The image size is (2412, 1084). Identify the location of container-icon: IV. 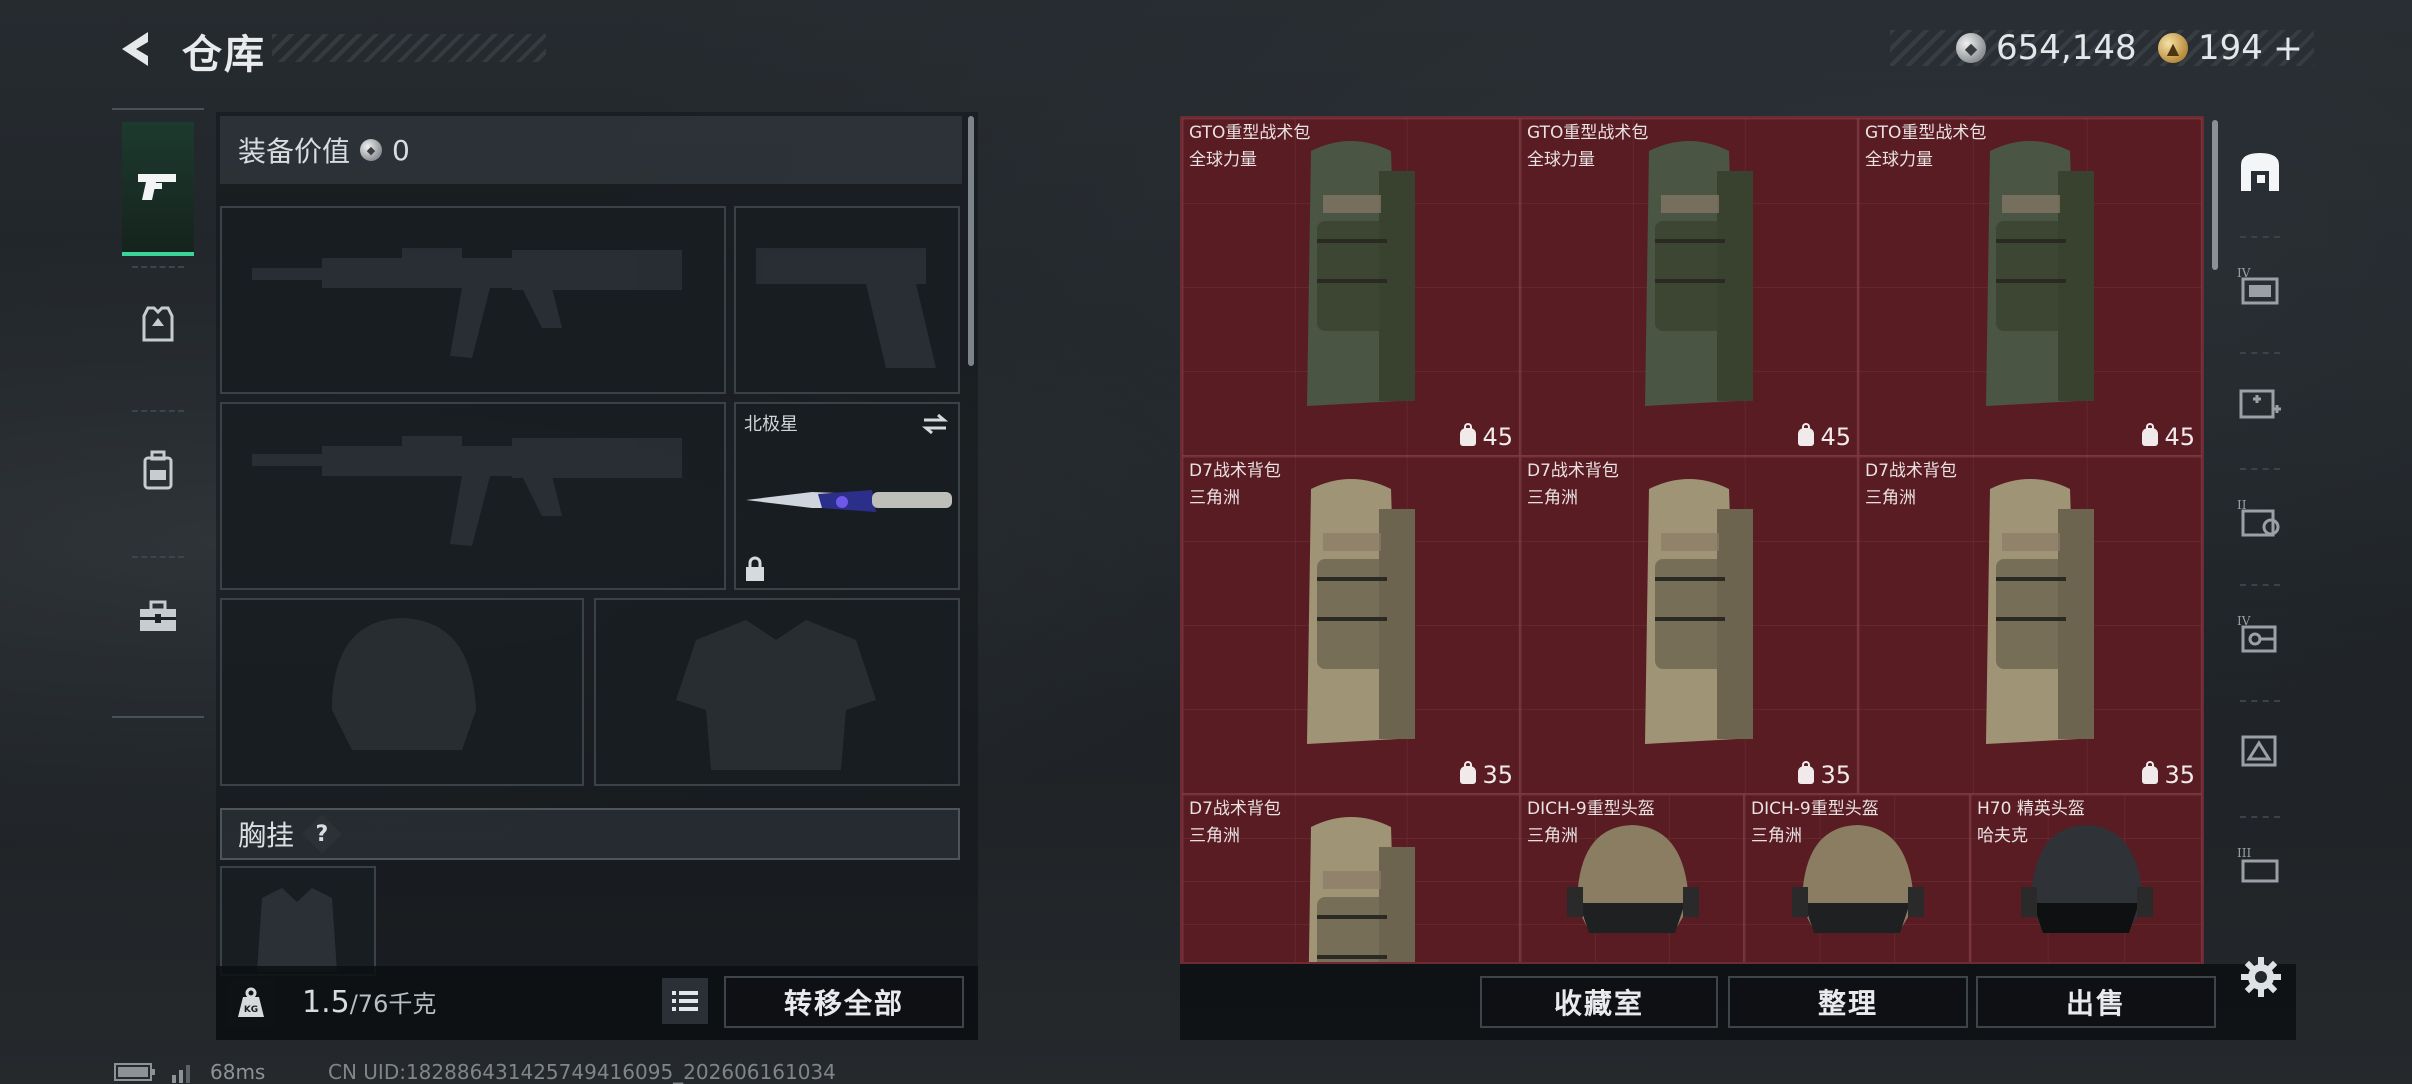
(2258, 285).